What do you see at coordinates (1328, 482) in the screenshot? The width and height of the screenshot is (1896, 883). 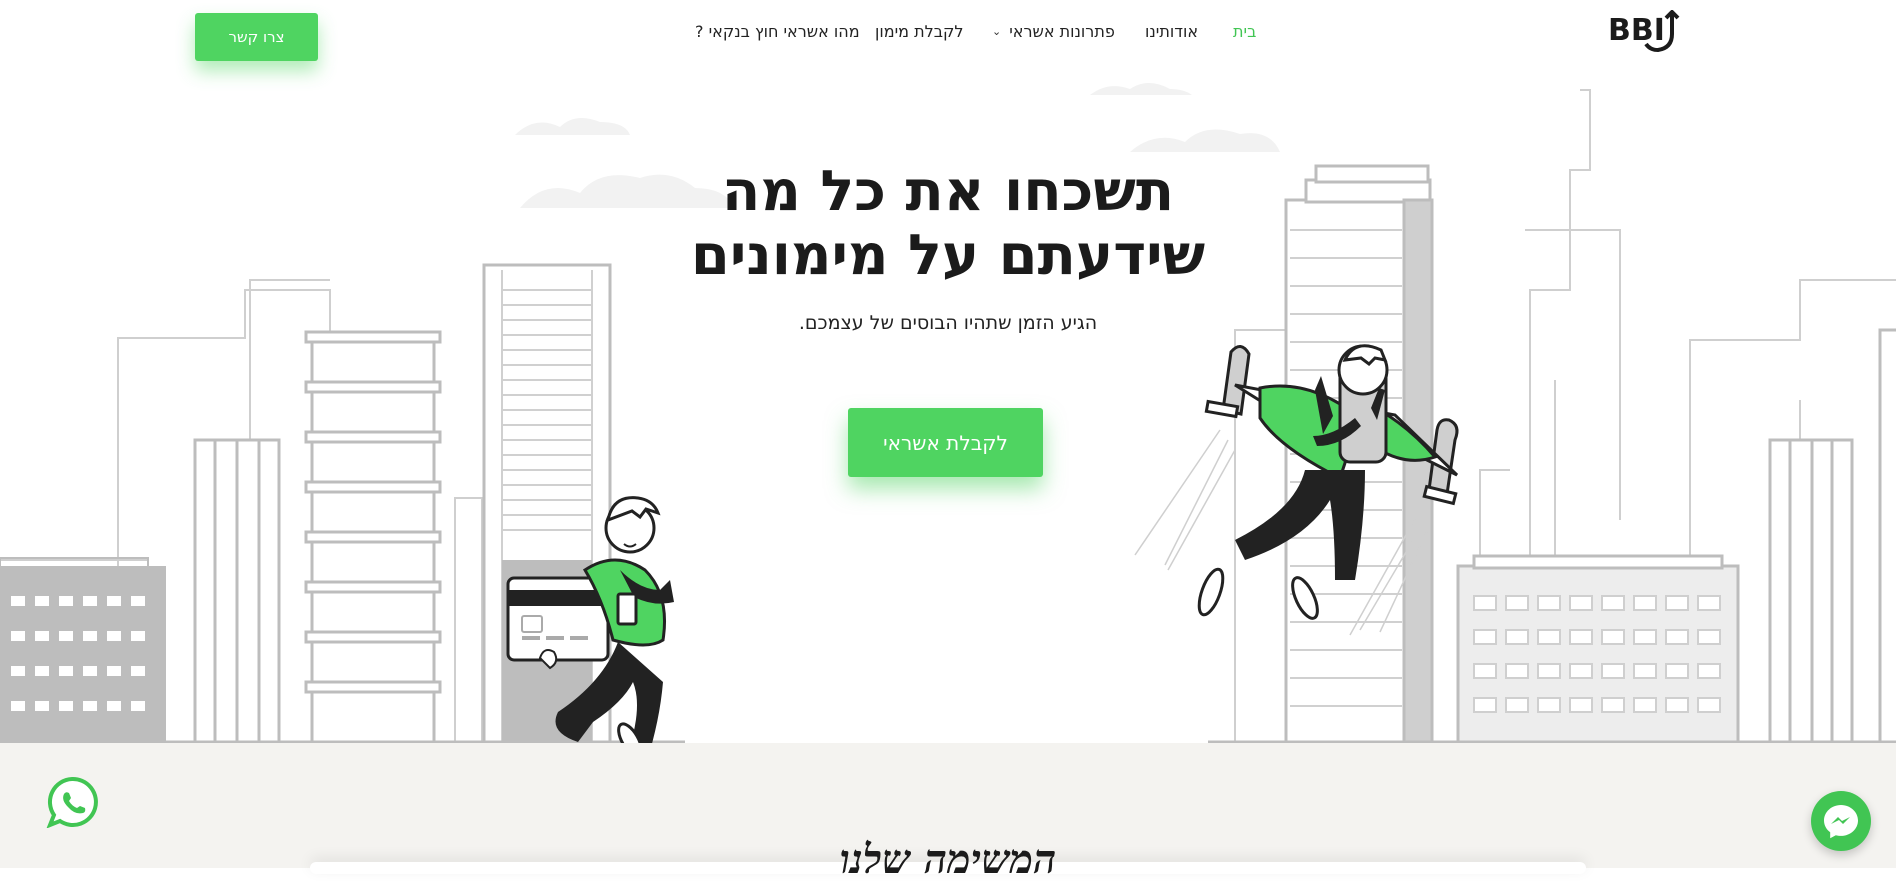 I see `jetpack-man-illustration` at bounding box center [1328, 482].